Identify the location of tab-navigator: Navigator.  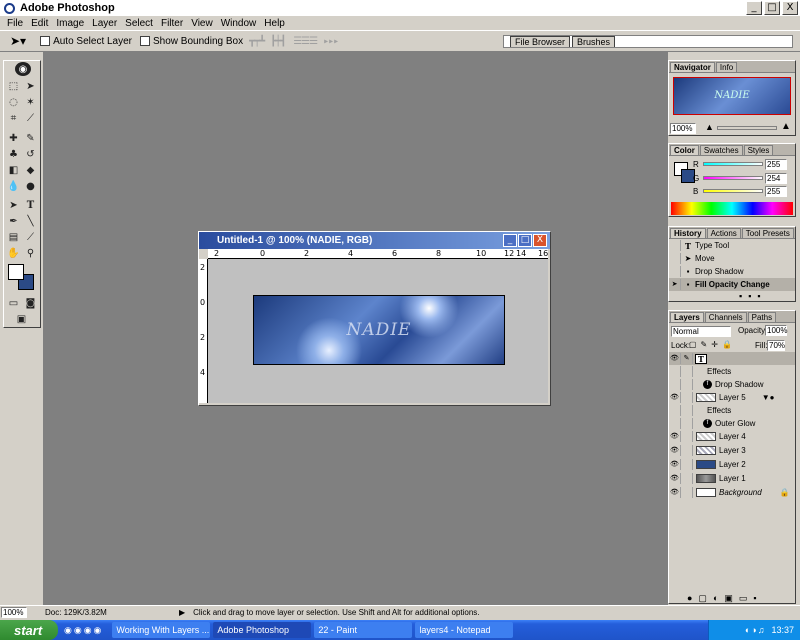
(692, 67).